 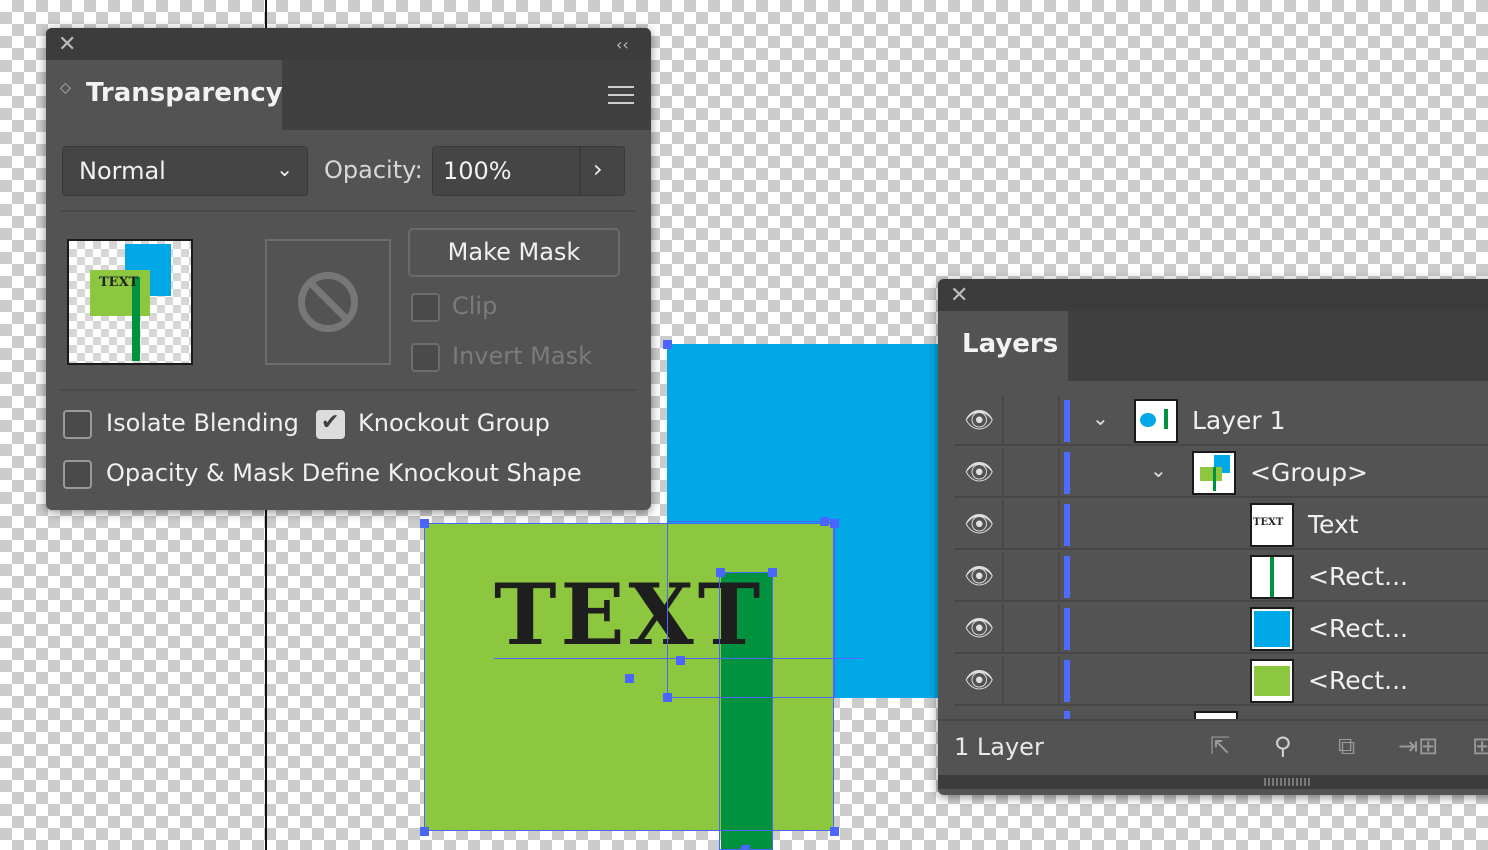 What do you see at coordinates (598, 169) in the screenshot?
I see `chevron-right-icon: ›` at bounding box center [598, 169].